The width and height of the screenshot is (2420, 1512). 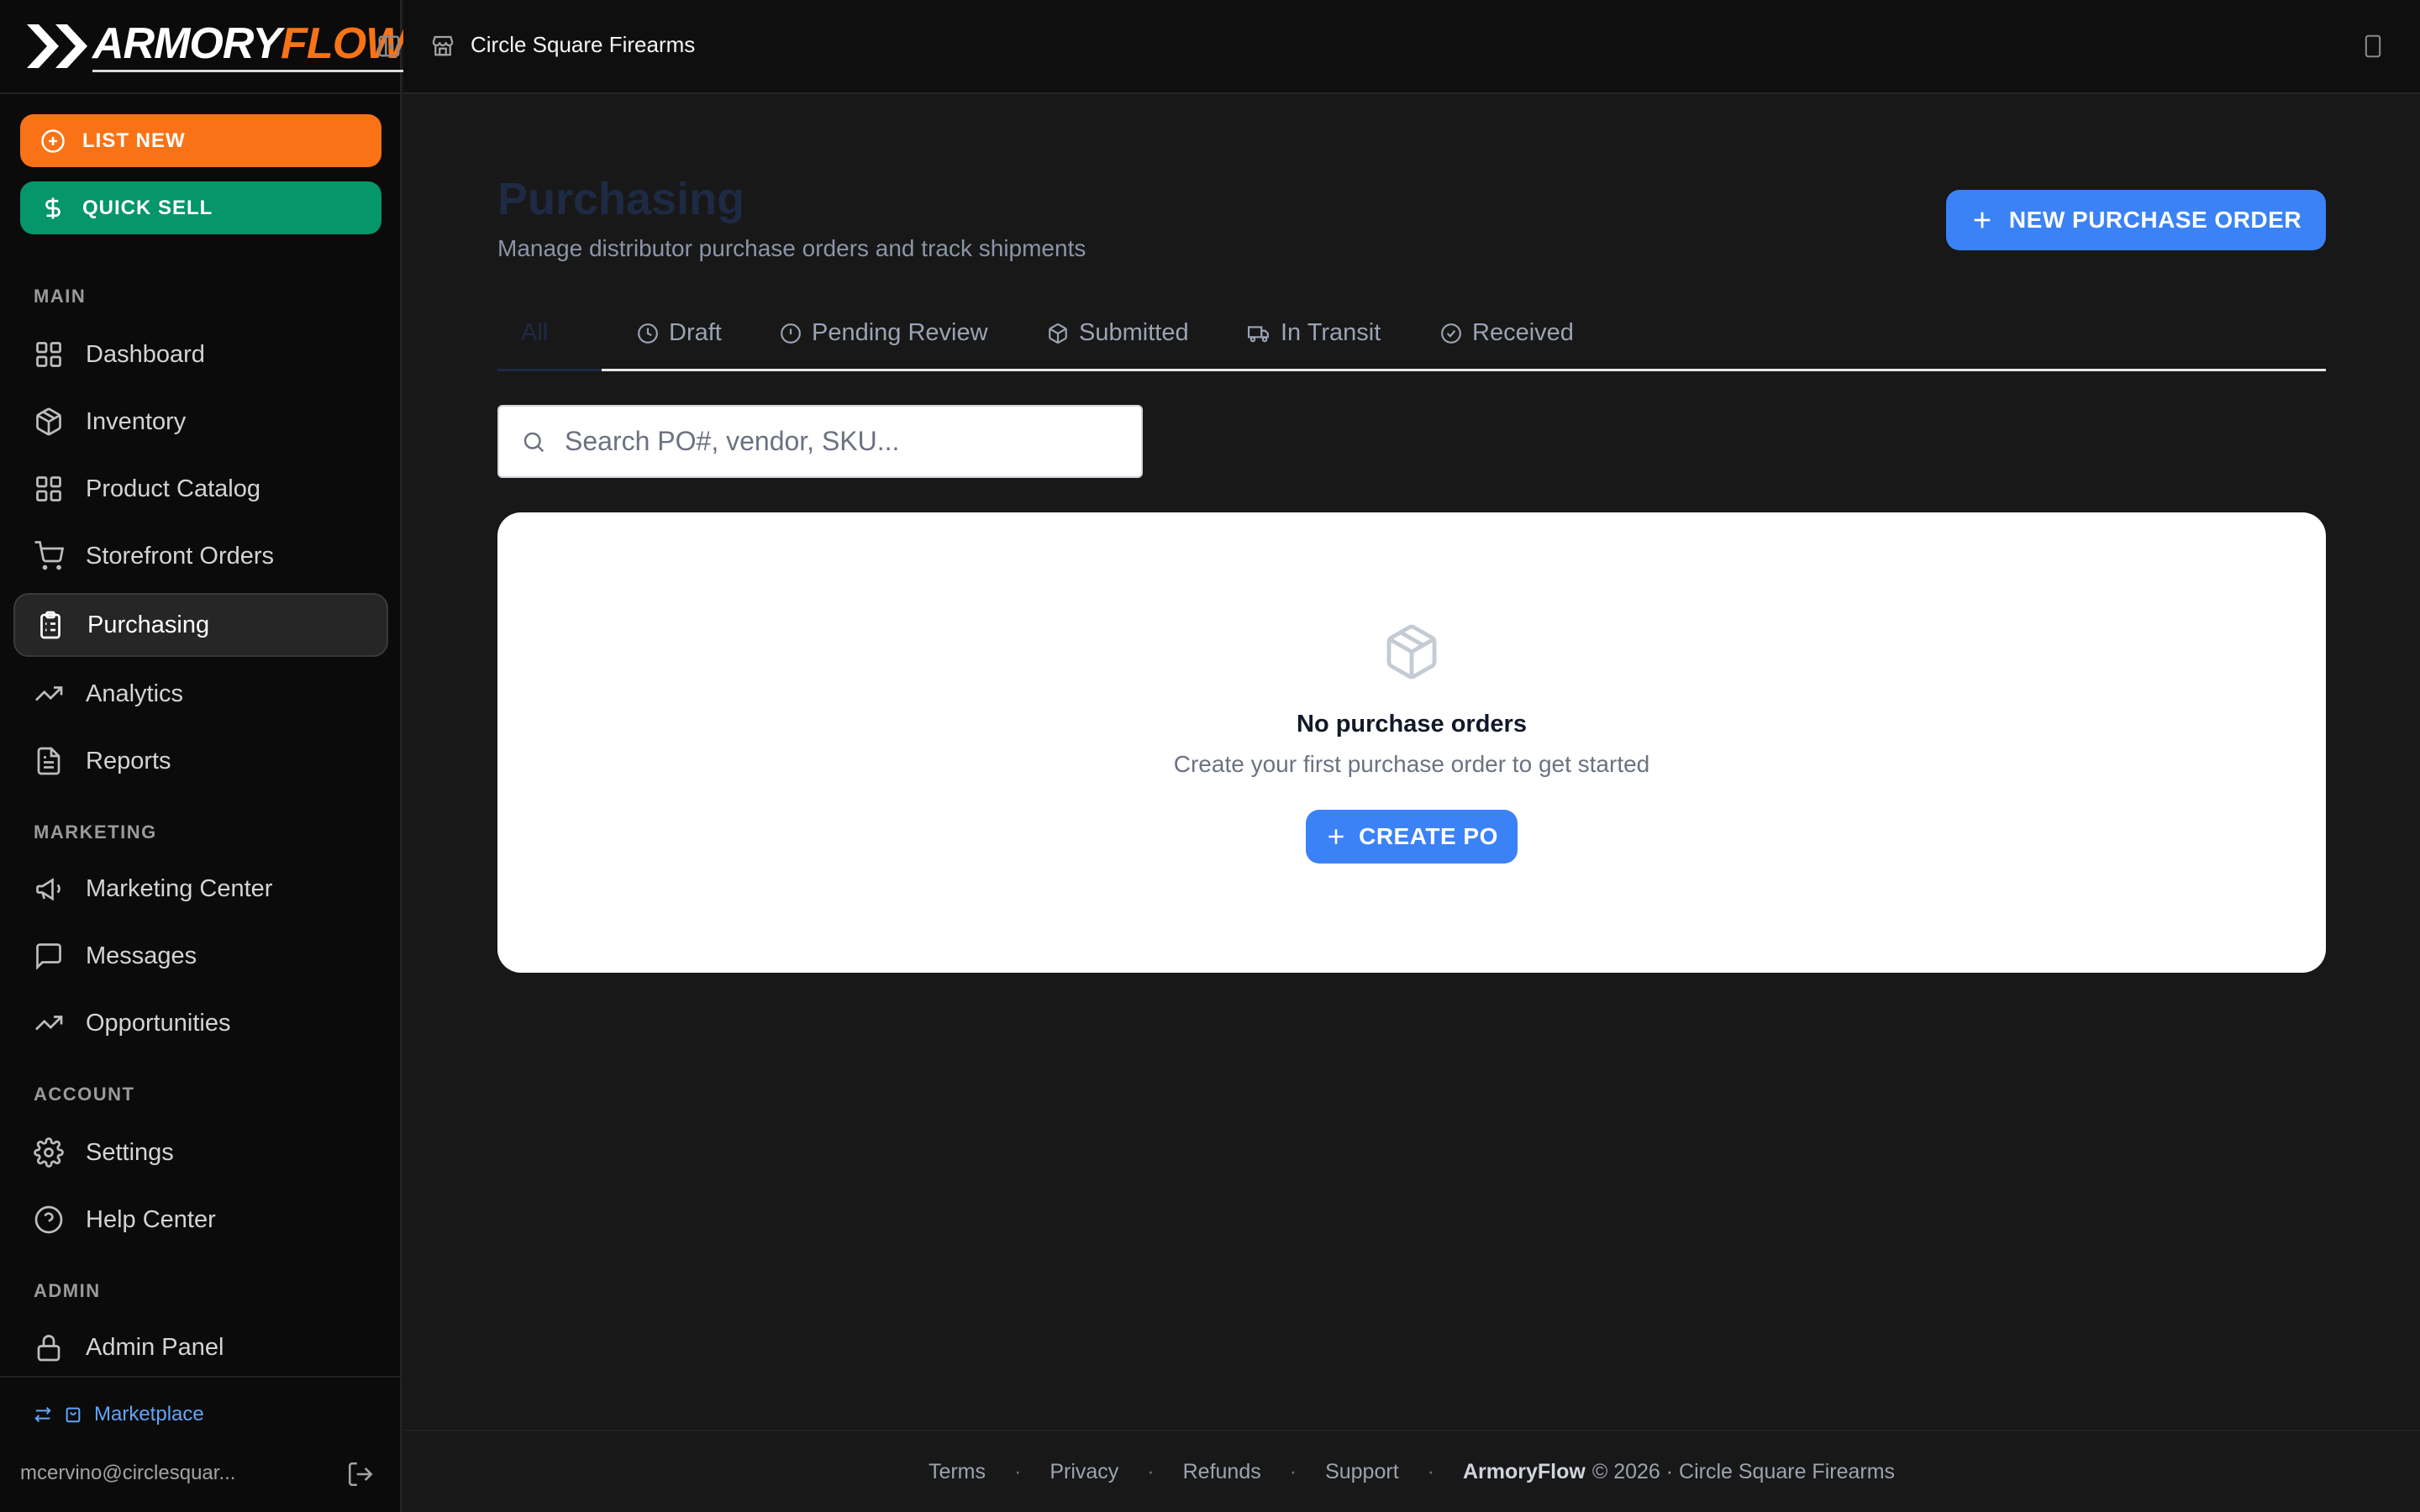 What do you see at coordinates (67, 1290) in the screenshot?
I see `section-label-admin: ADMIN` at bounding box center [67, 1290].